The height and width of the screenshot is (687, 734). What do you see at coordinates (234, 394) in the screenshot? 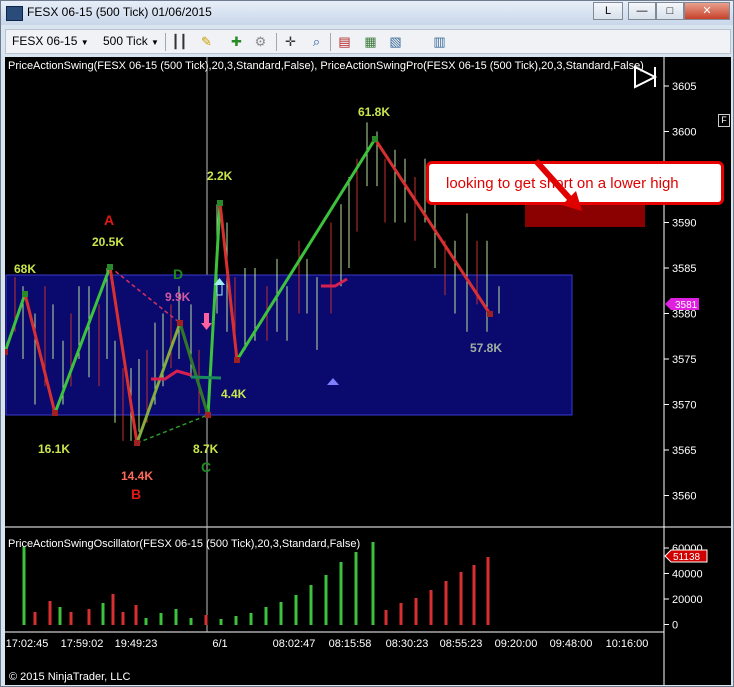
I see `swing-label: 4.4K` at bounding box center [234, 394].